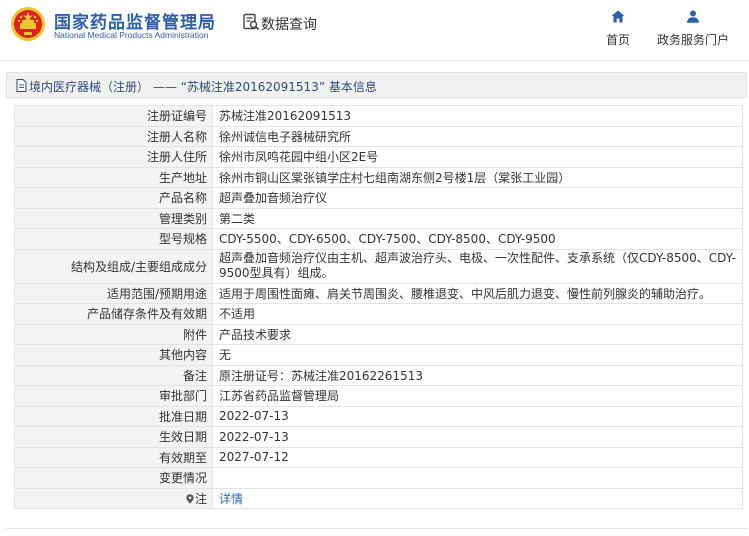 The width and height of the screenshot is (749, 536). I want to click on table-row: 其他内容 无, so click(378, 355).